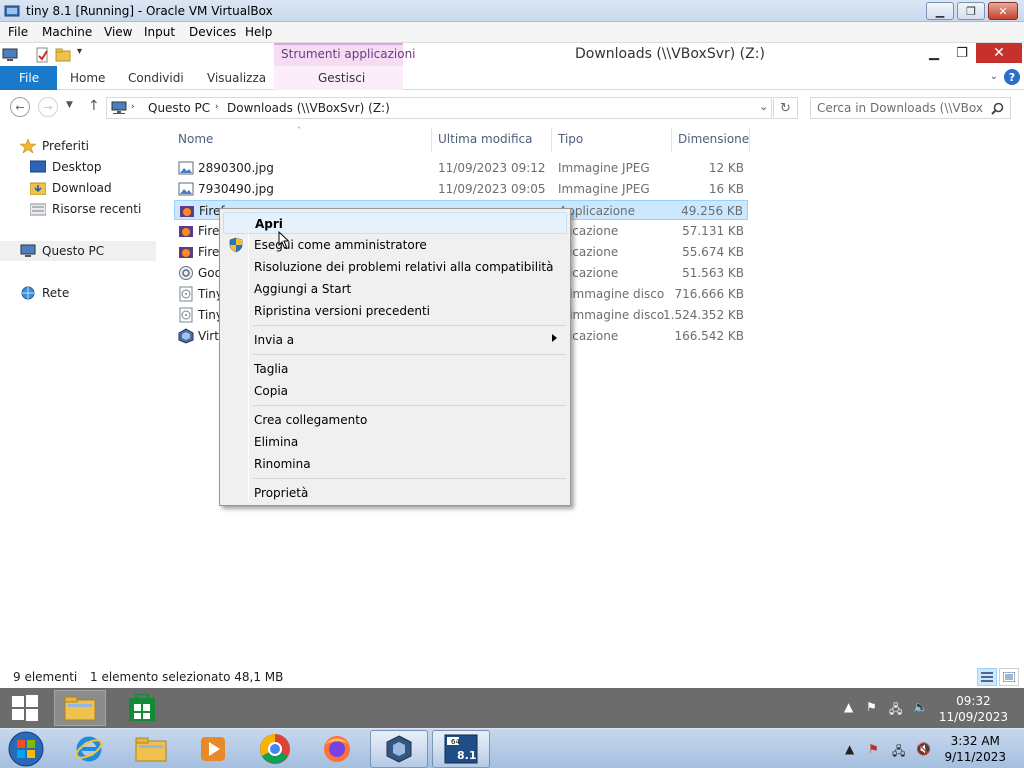 This screenshot has width=1024, height=768. What do you see at coordinates (118, 32) in the screenshot?
I see `menu-view: View` at bounding box center [118, 32].